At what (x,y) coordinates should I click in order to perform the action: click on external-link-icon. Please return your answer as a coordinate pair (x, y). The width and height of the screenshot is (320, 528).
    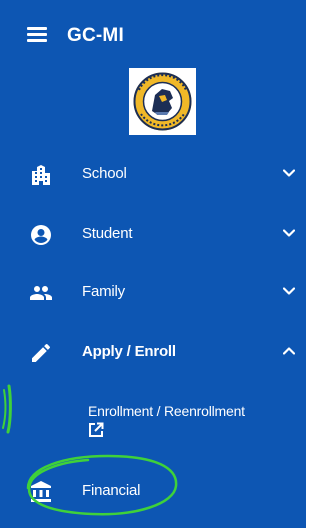
    Looking at the image, I should click on (96, 429).